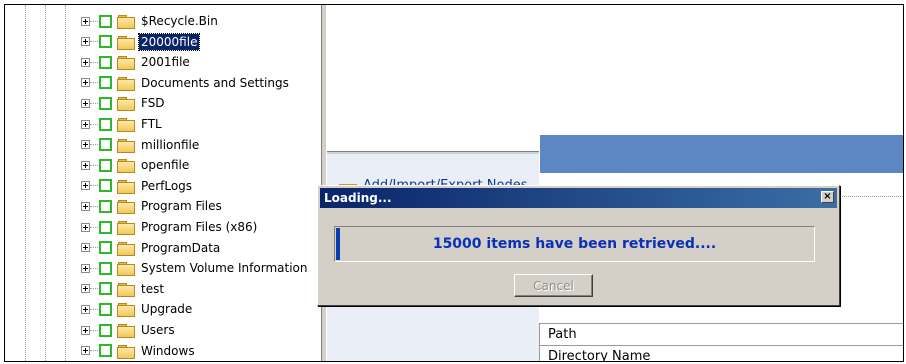 This screenshot has height=364, width=906. What do you see at coordinates (129, 330) in the screenshot?
I see `tree-item: Users` at bounding box center [129, 330].